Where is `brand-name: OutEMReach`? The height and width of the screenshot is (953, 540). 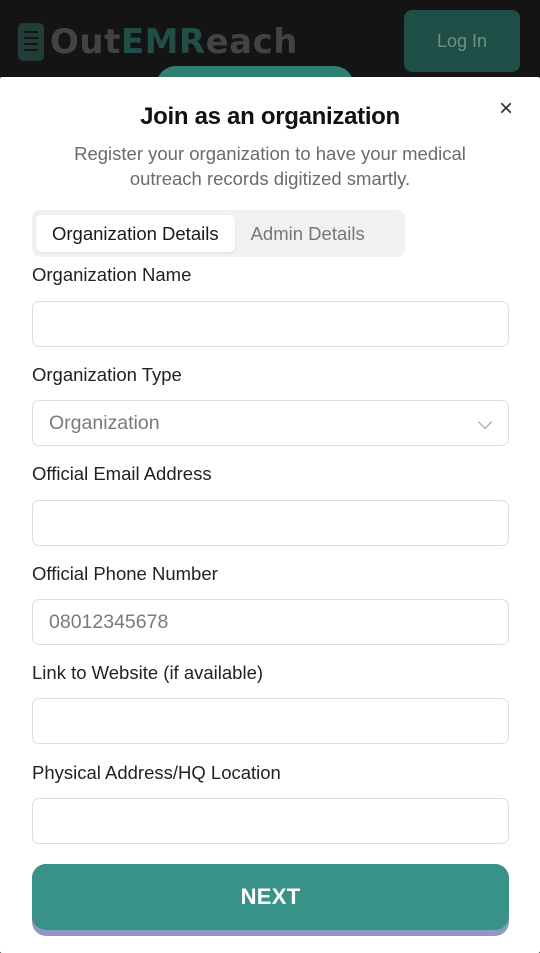
brand-name: OutEMReach is located at coordinates (174, 42).